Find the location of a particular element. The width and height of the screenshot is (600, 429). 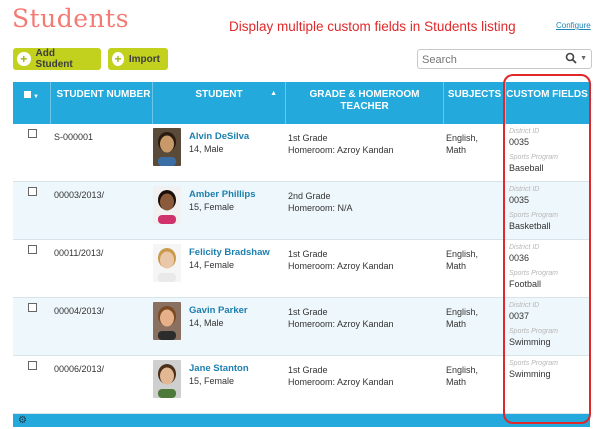

import-button: + Import is located at coordinates (138, 59).